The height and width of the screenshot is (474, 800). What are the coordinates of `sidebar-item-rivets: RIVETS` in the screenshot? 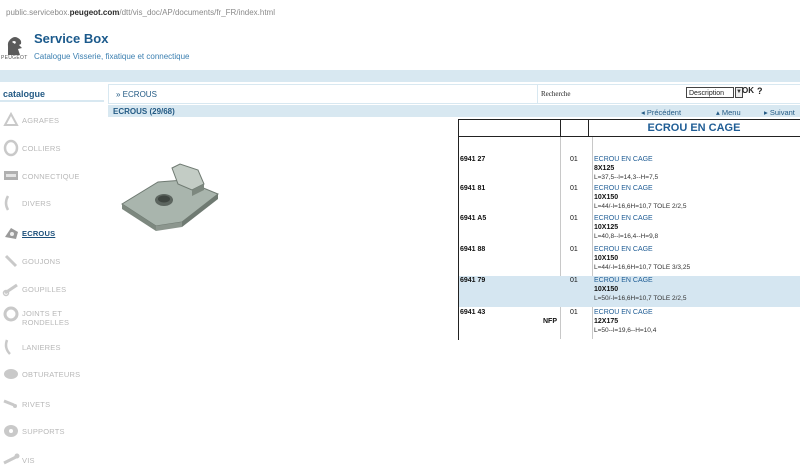 It's located at (52, 406).